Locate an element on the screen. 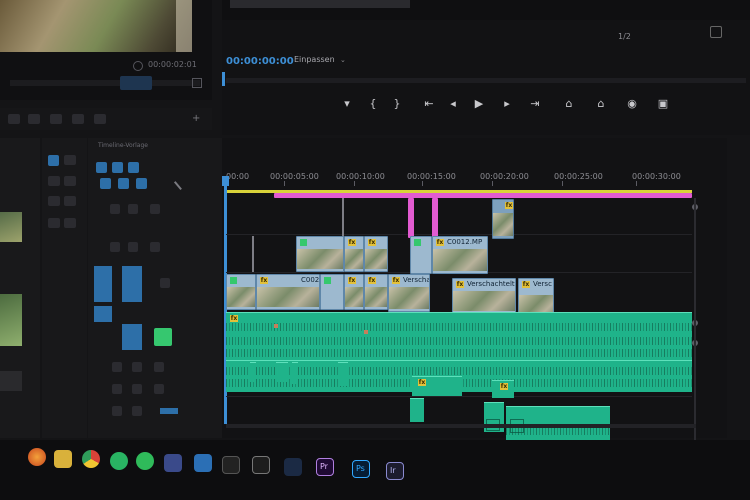  solo-toggle is located at coordinates (163, 337).